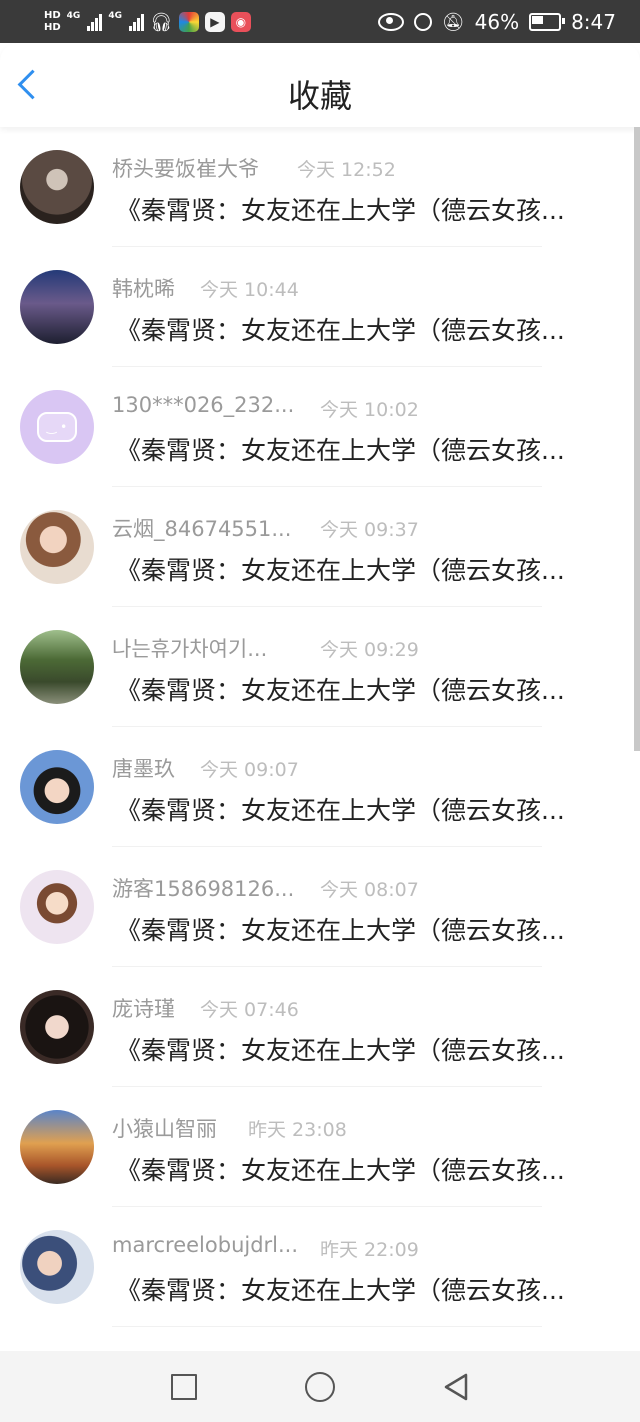  I want to click on timestamp: 今天 07:46, so click(249, 1010).